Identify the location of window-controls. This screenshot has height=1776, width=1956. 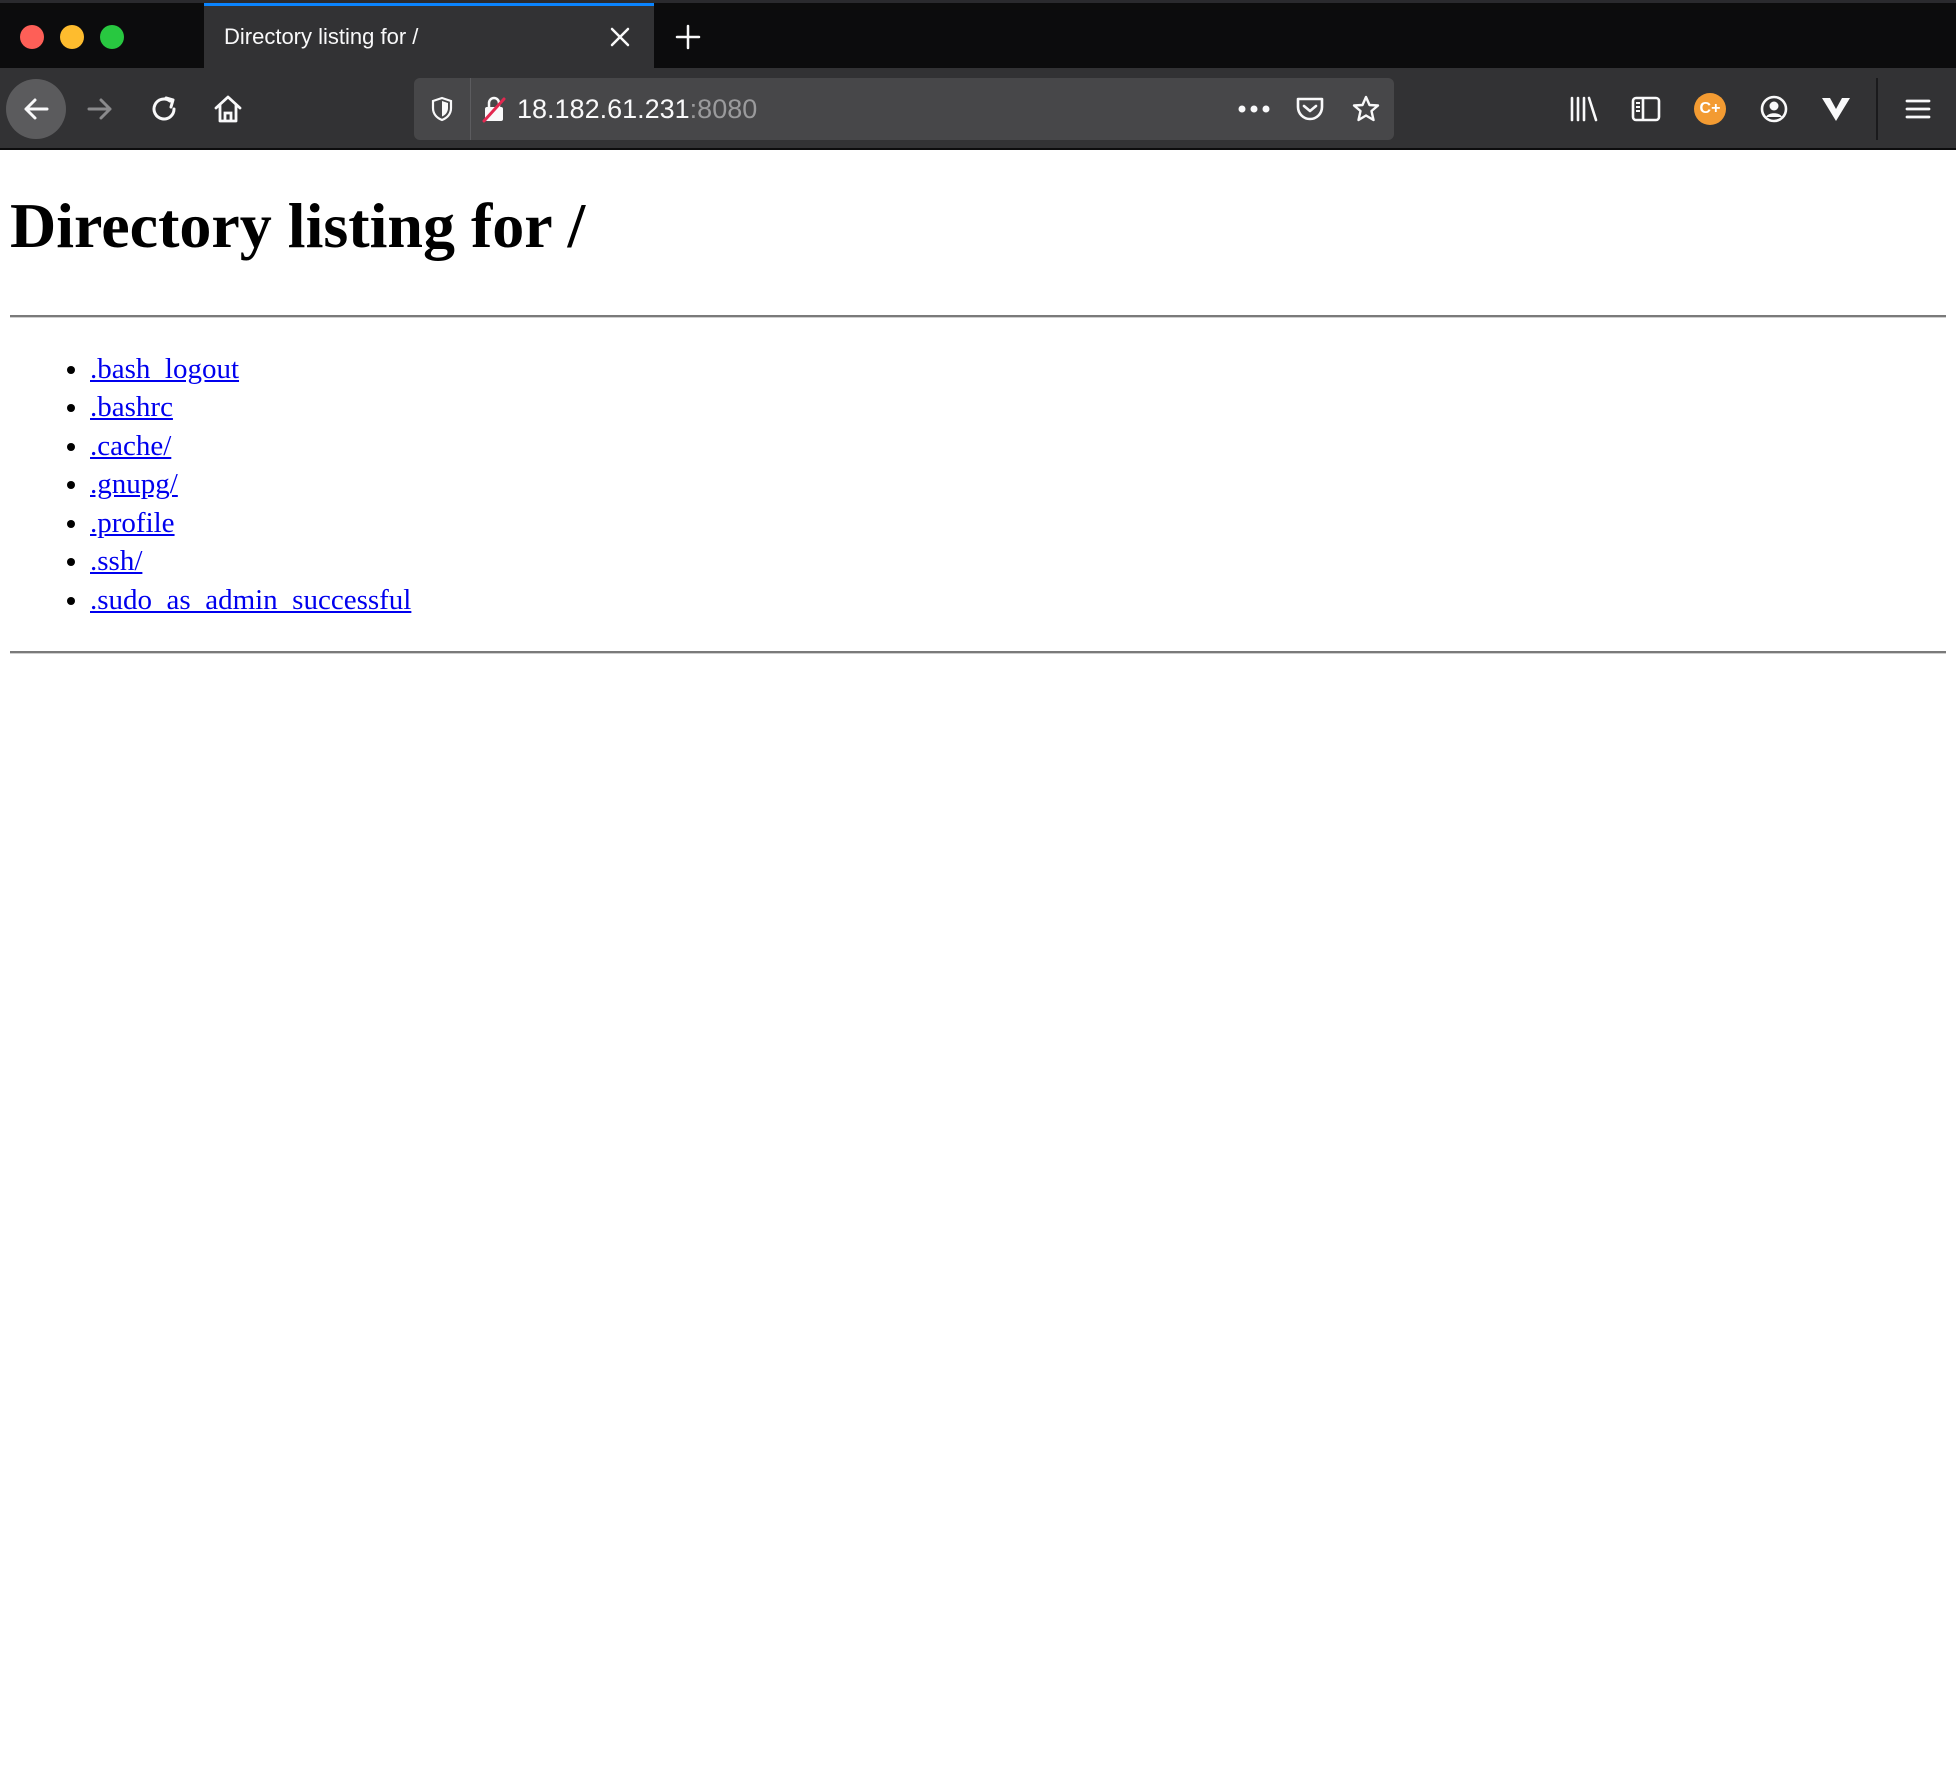
(72, 37).